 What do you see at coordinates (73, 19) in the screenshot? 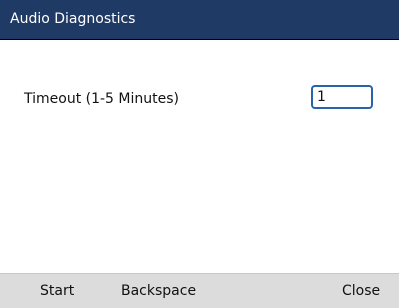
I see `window-title: Audio Diagnostics` at bounding box center [73, 19].